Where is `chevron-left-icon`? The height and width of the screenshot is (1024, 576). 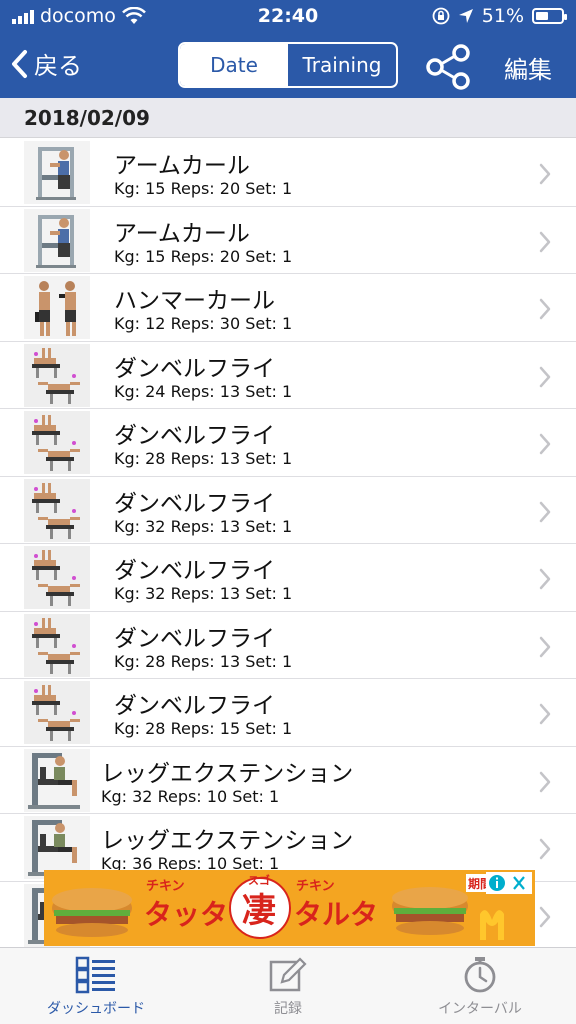 chevron-left-icon is located at coordinates (19, 63).